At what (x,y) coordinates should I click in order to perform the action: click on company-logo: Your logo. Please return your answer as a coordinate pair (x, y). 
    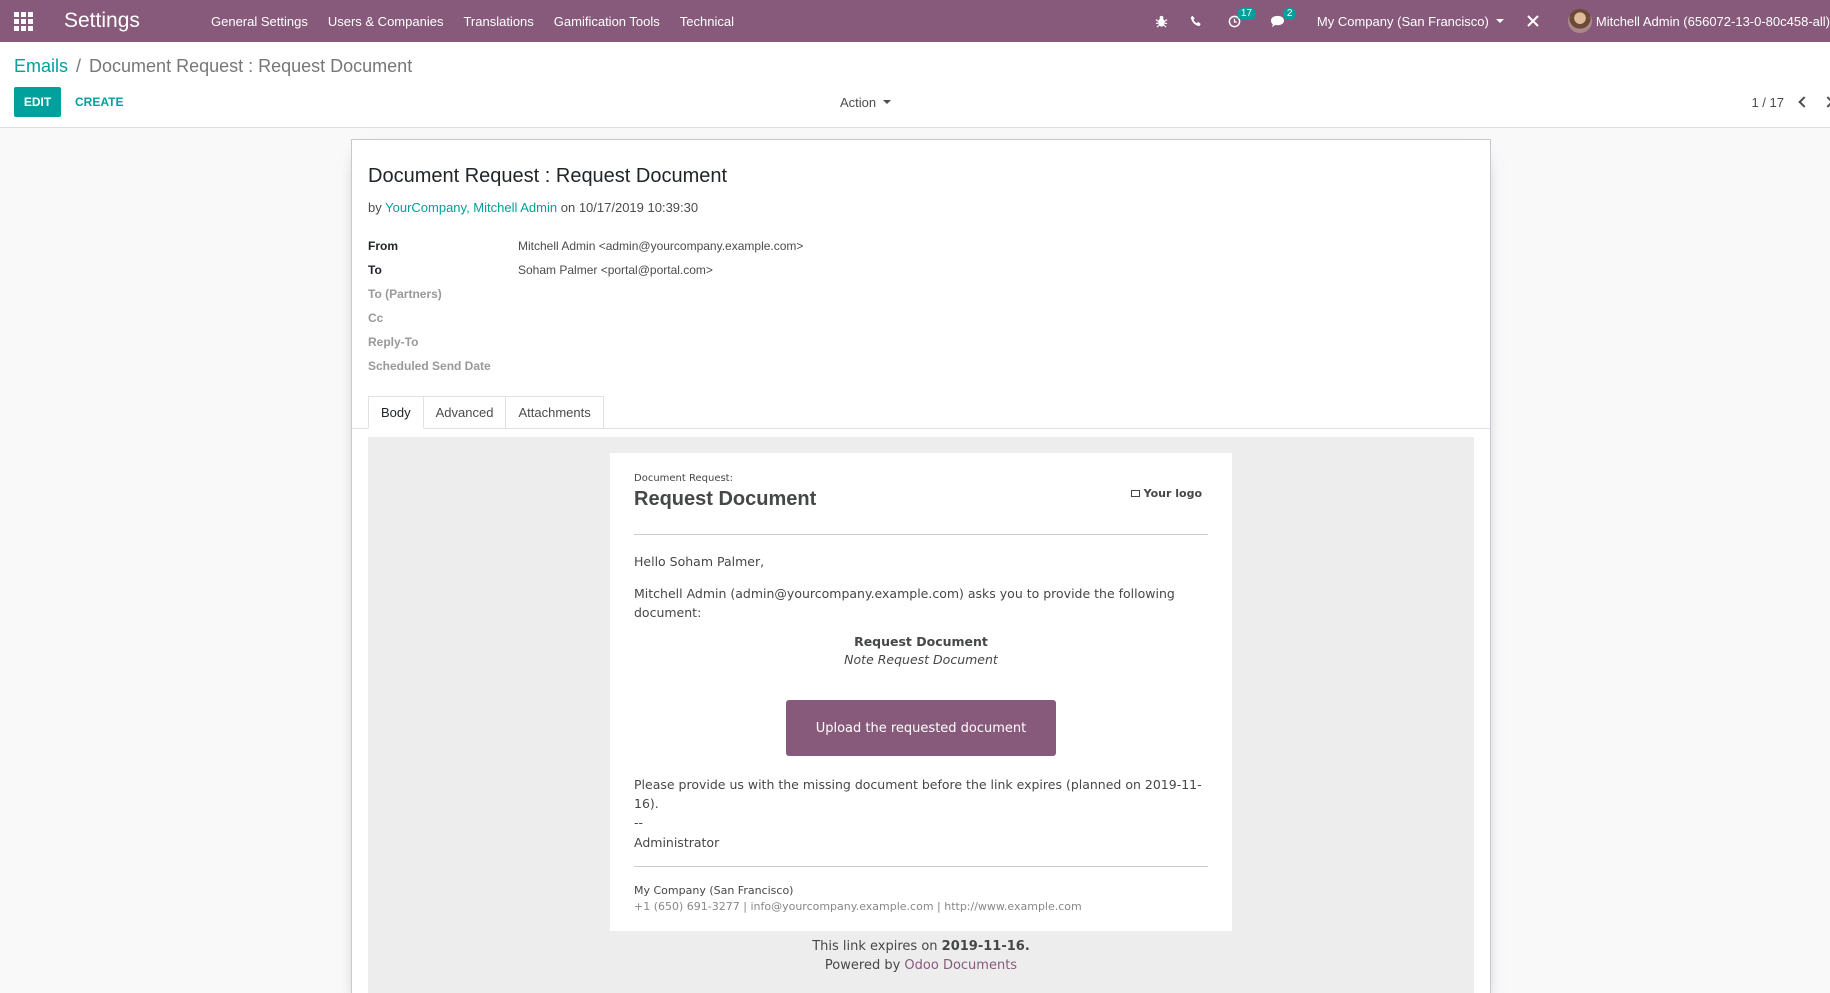
    Looking at the image, I should click on (1166, 493).